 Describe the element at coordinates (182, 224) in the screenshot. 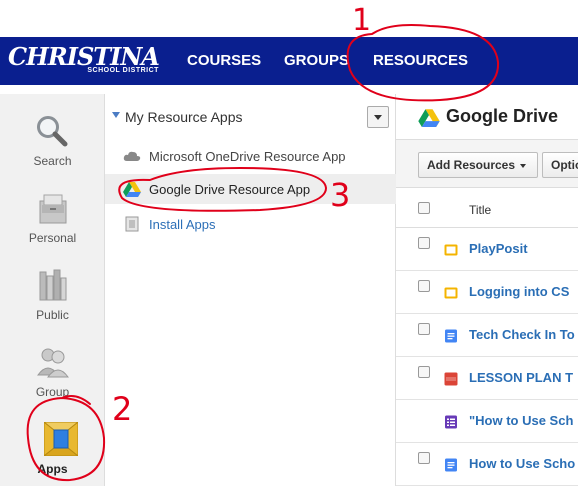

I see `app-label-install-apps: Install Apps` at that location.